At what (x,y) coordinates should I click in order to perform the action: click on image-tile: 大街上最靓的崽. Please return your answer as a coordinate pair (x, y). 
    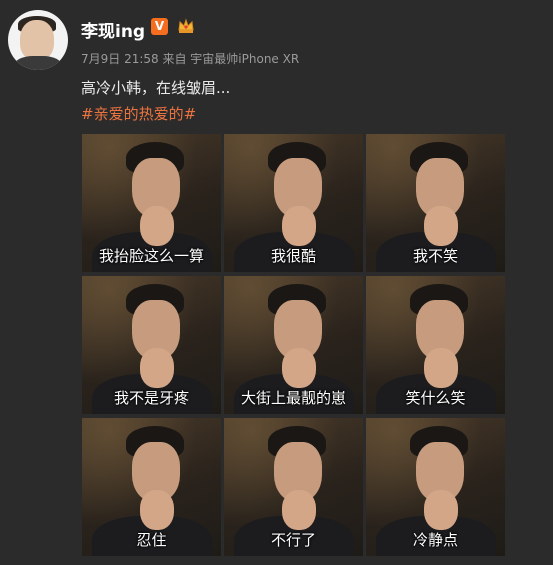
    Looking at the image, I should click on (293, 345).